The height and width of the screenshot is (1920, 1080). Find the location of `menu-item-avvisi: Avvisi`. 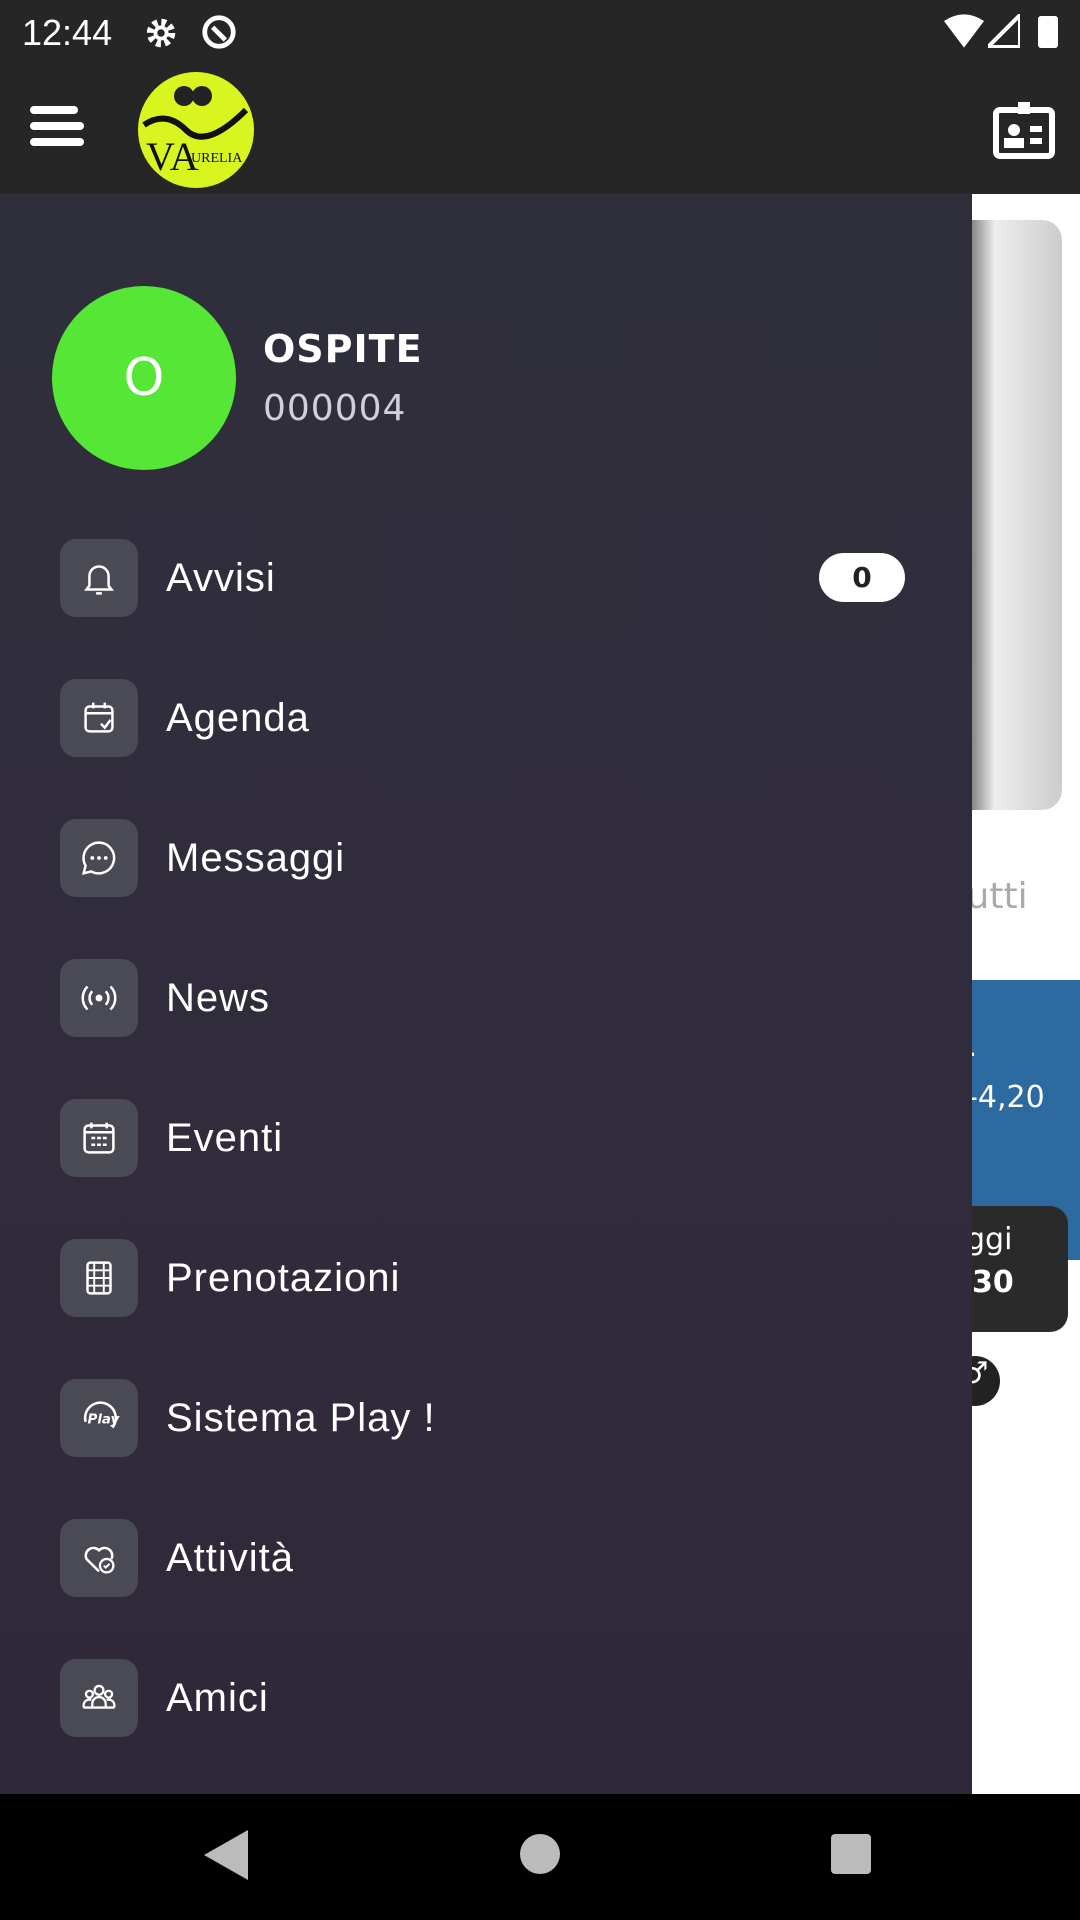

menu-item-avvisi: Avvisi is located at coordinates (500, 578).